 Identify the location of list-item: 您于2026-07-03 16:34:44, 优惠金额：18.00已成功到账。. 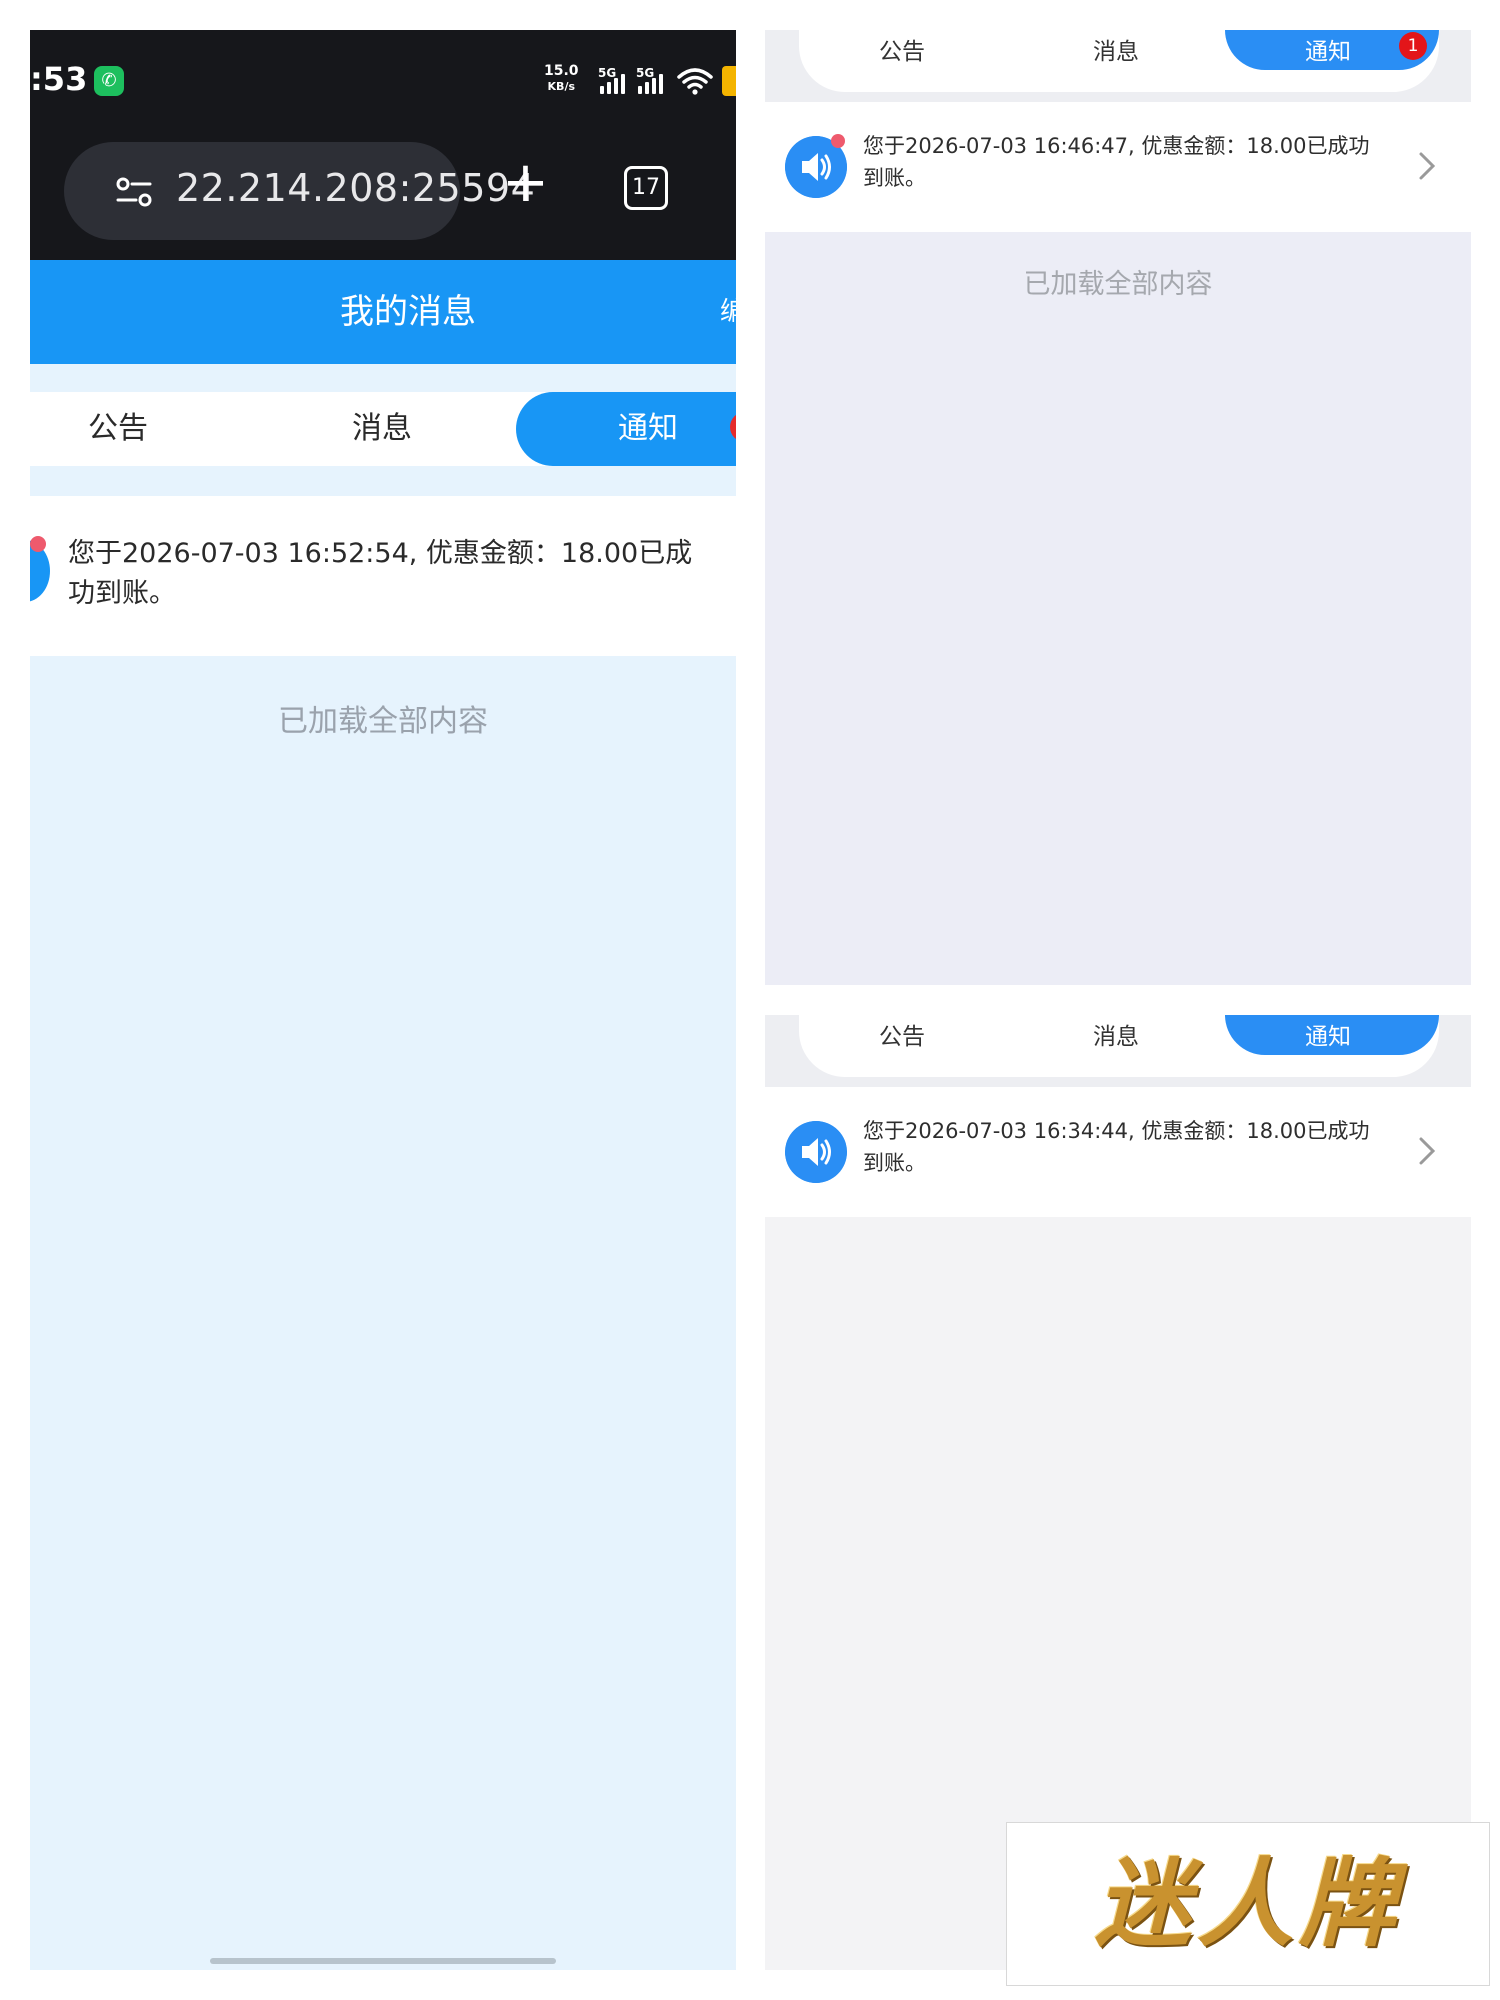
(1118, 1152).